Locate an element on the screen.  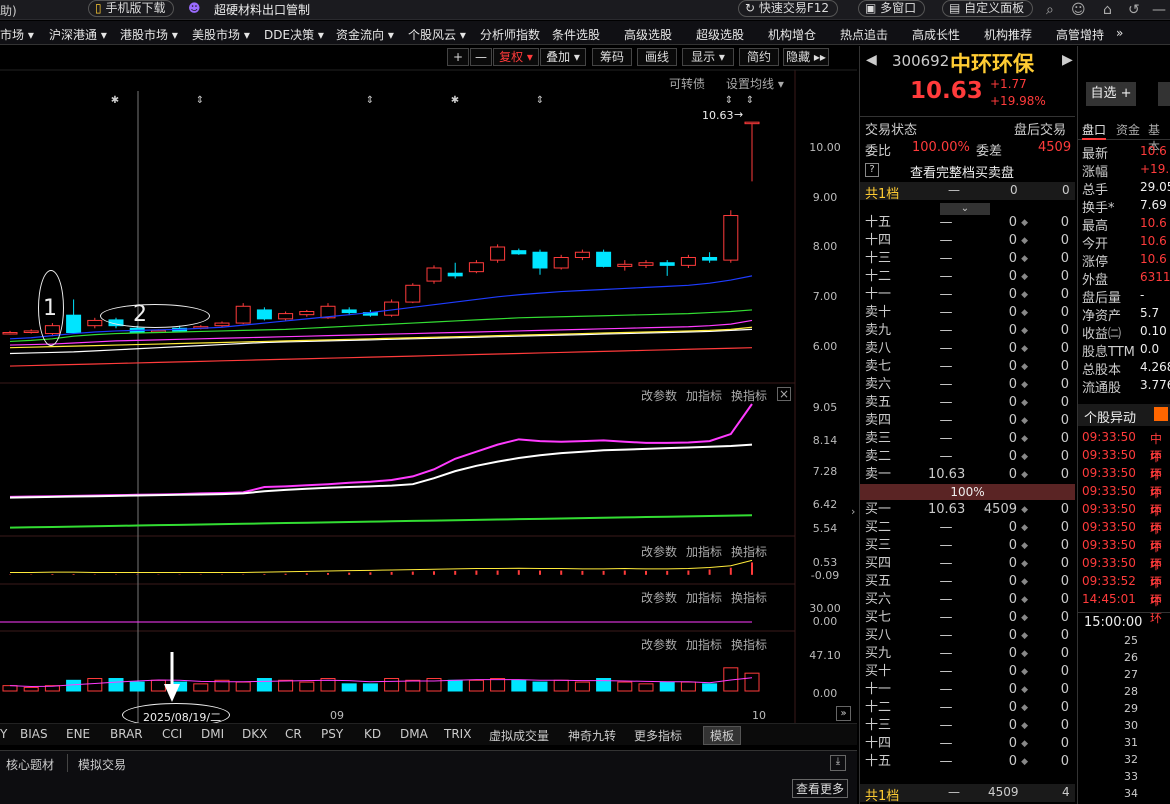
bid-row: 买八 — 0 ◆ 0 is located at coordinates (967, 636).